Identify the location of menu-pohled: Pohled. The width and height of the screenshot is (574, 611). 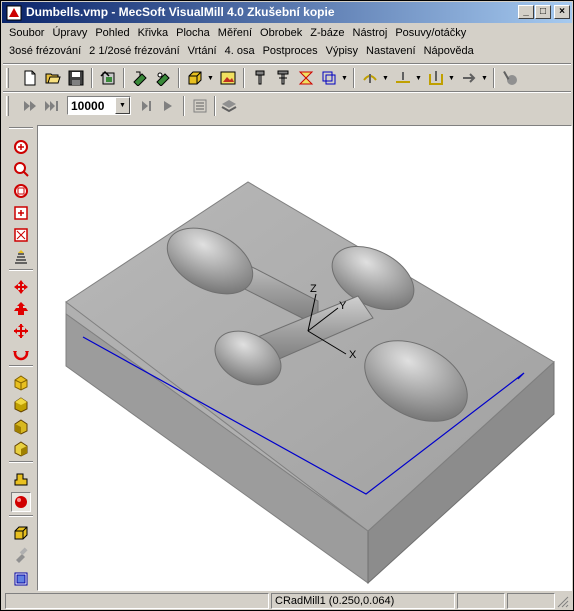
(112, 33).